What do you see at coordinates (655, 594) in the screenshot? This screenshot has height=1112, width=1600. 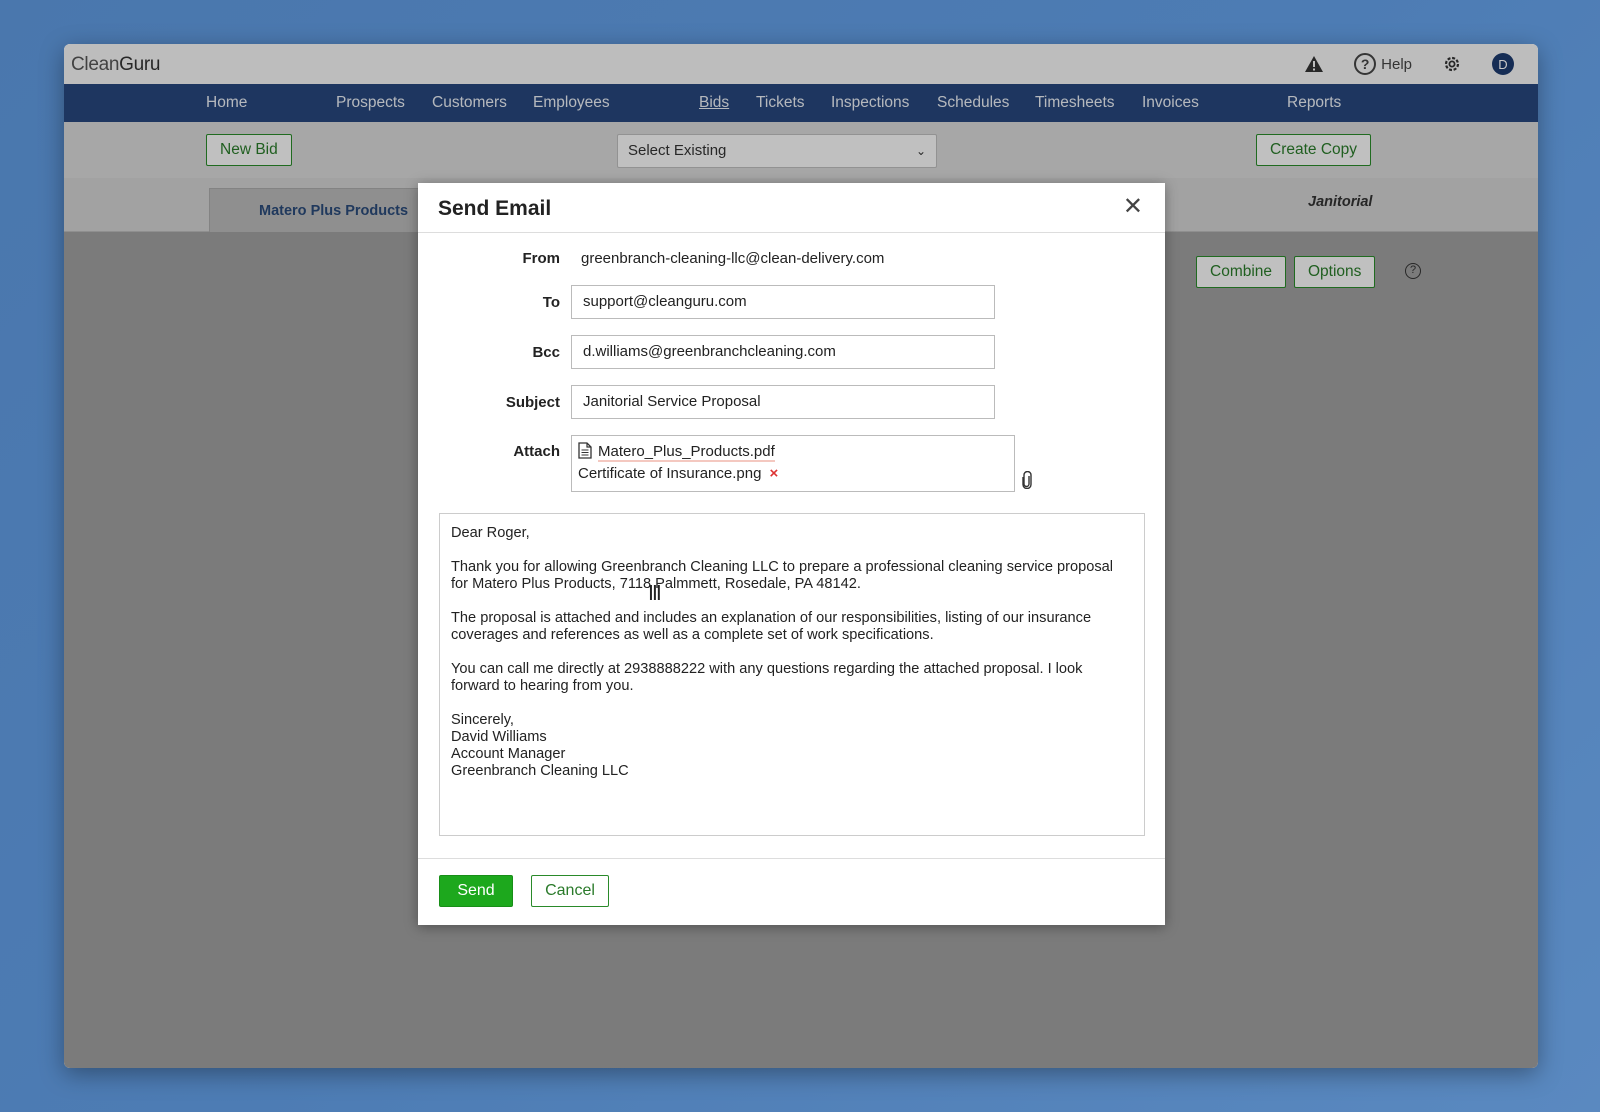 I see `text-cursor-icon: Ⅲ` at bounding box center [655, 594].